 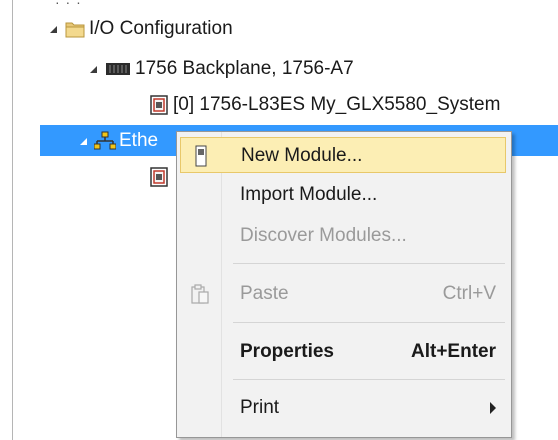 What do you see at coordinates (287, 351) in the screenshot?
I see `menu-item-label: Properties` at bounding box center [287, 351].